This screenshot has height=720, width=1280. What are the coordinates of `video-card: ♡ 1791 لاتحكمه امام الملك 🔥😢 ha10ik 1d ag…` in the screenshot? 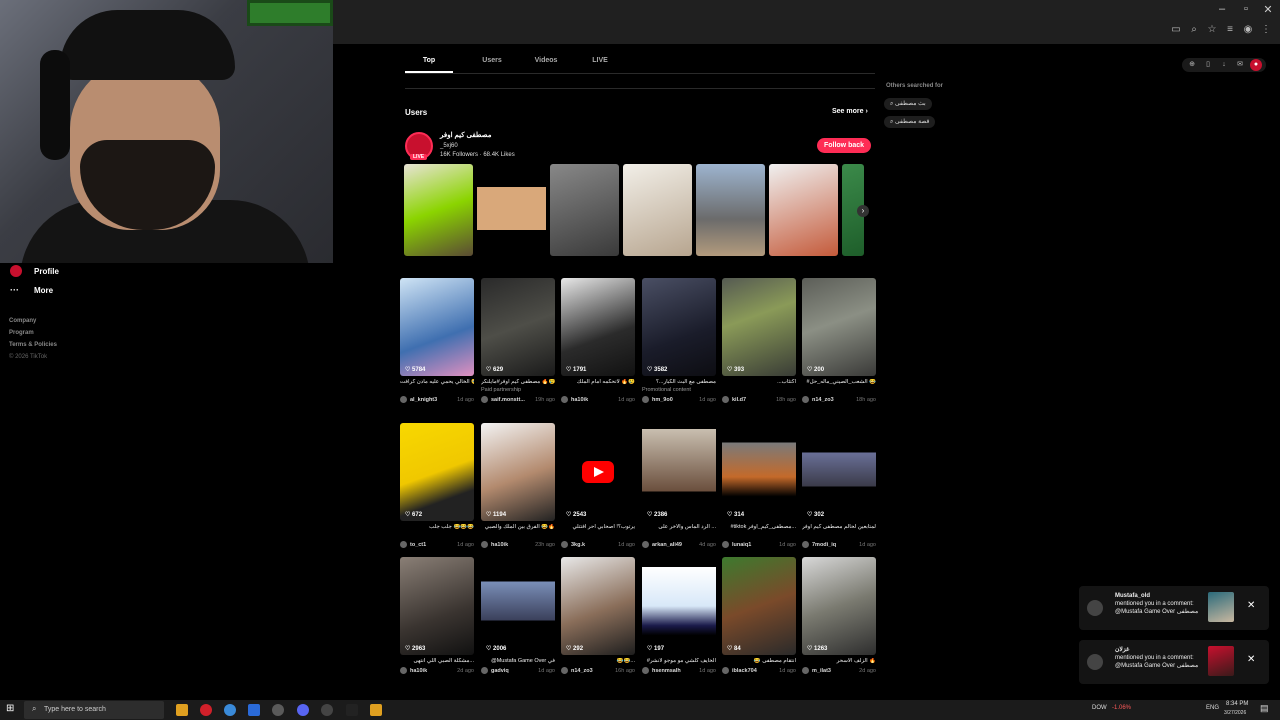 It's located at (598, 340).